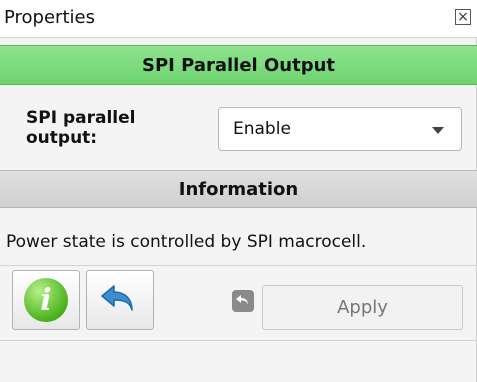 The width and height of the screenshot is (477, 382). What do you see at coordinates (238, 265) in the screenshot?
I see `toolbar-divider` at bounding box center [238, 265].